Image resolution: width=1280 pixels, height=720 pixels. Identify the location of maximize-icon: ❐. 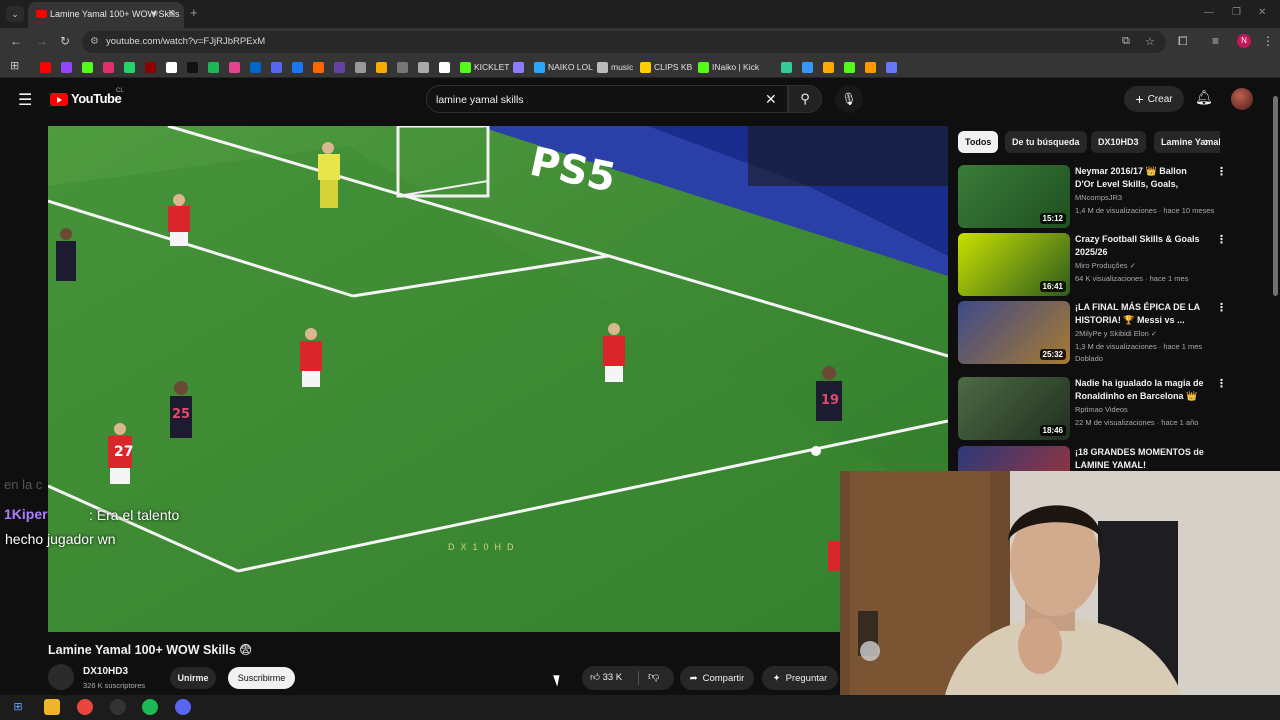
(1236, 12).